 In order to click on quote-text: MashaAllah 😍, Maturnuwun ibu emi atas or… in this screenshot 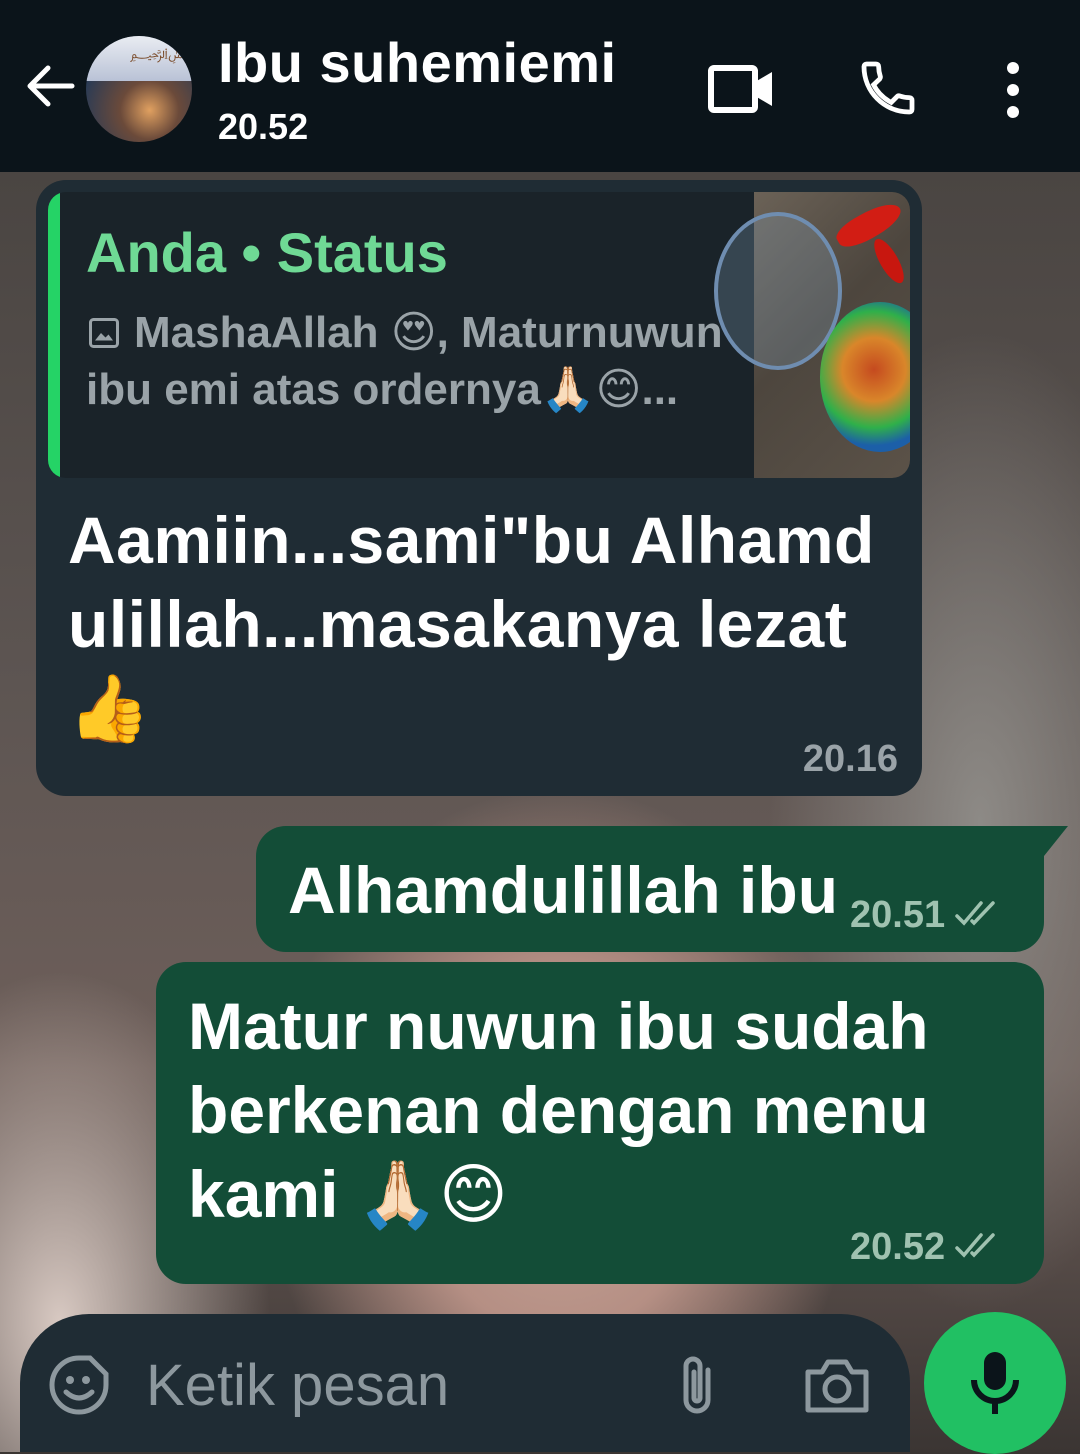, I will do `click(404, 361)`.